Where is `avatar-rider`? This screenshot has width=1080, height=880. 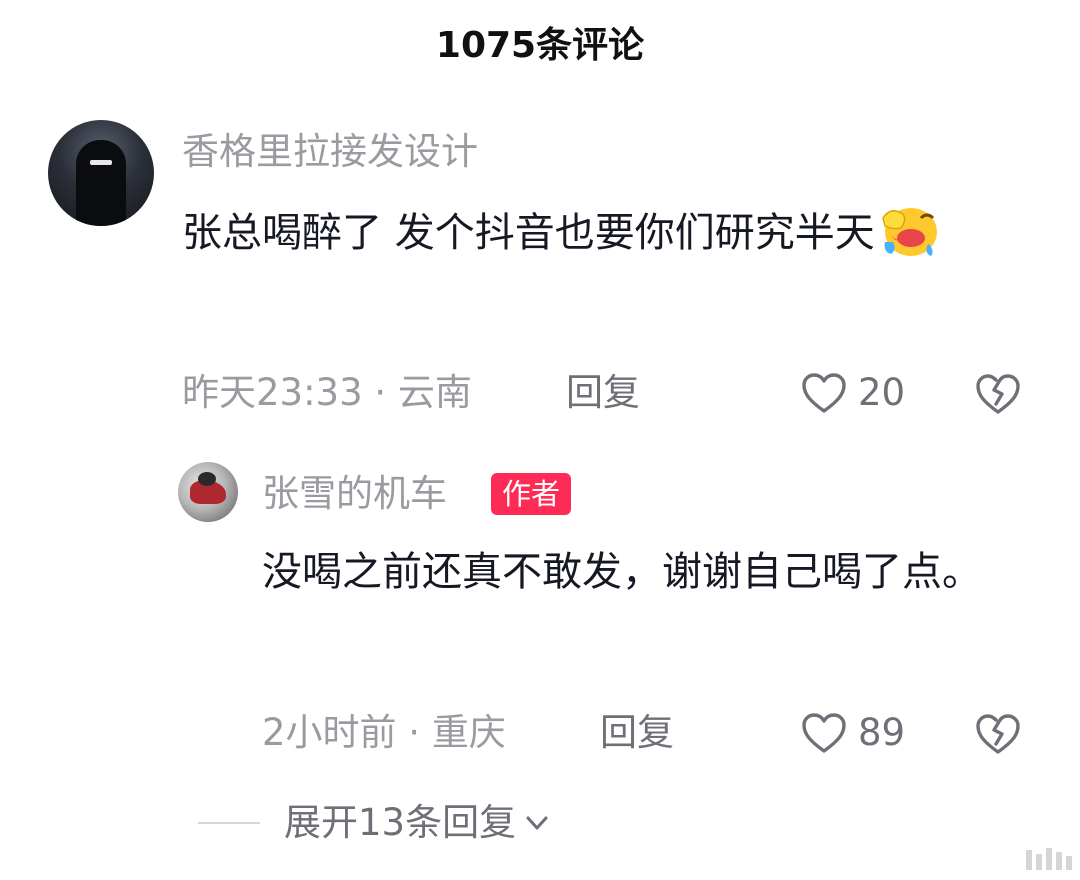 avatar-rider is located at coordinates (207, 479).